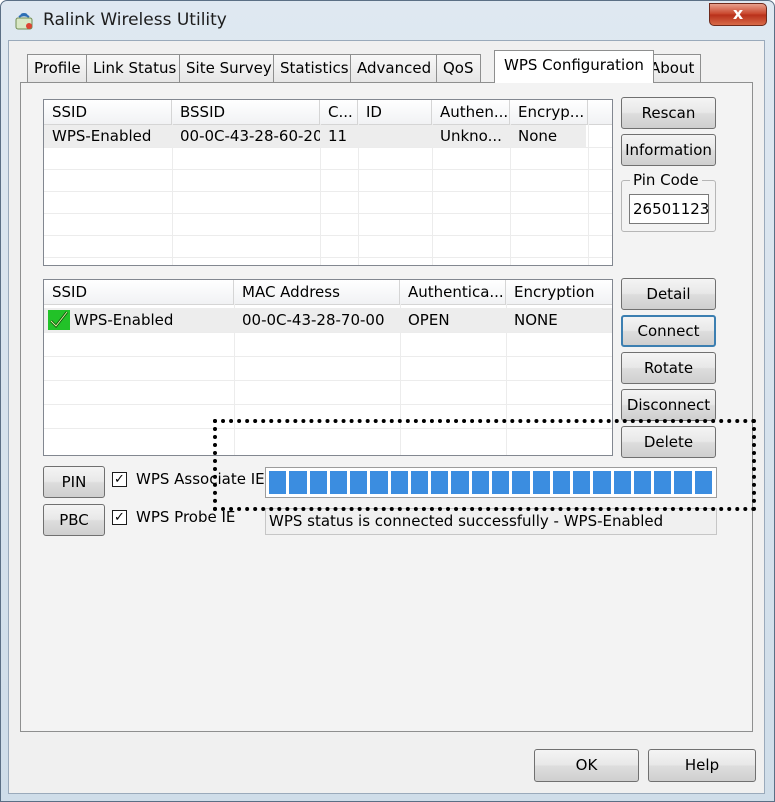 The height and width of the screenshot is (802, 775). I want to click on cell-channel: 11, so click(338, 136).